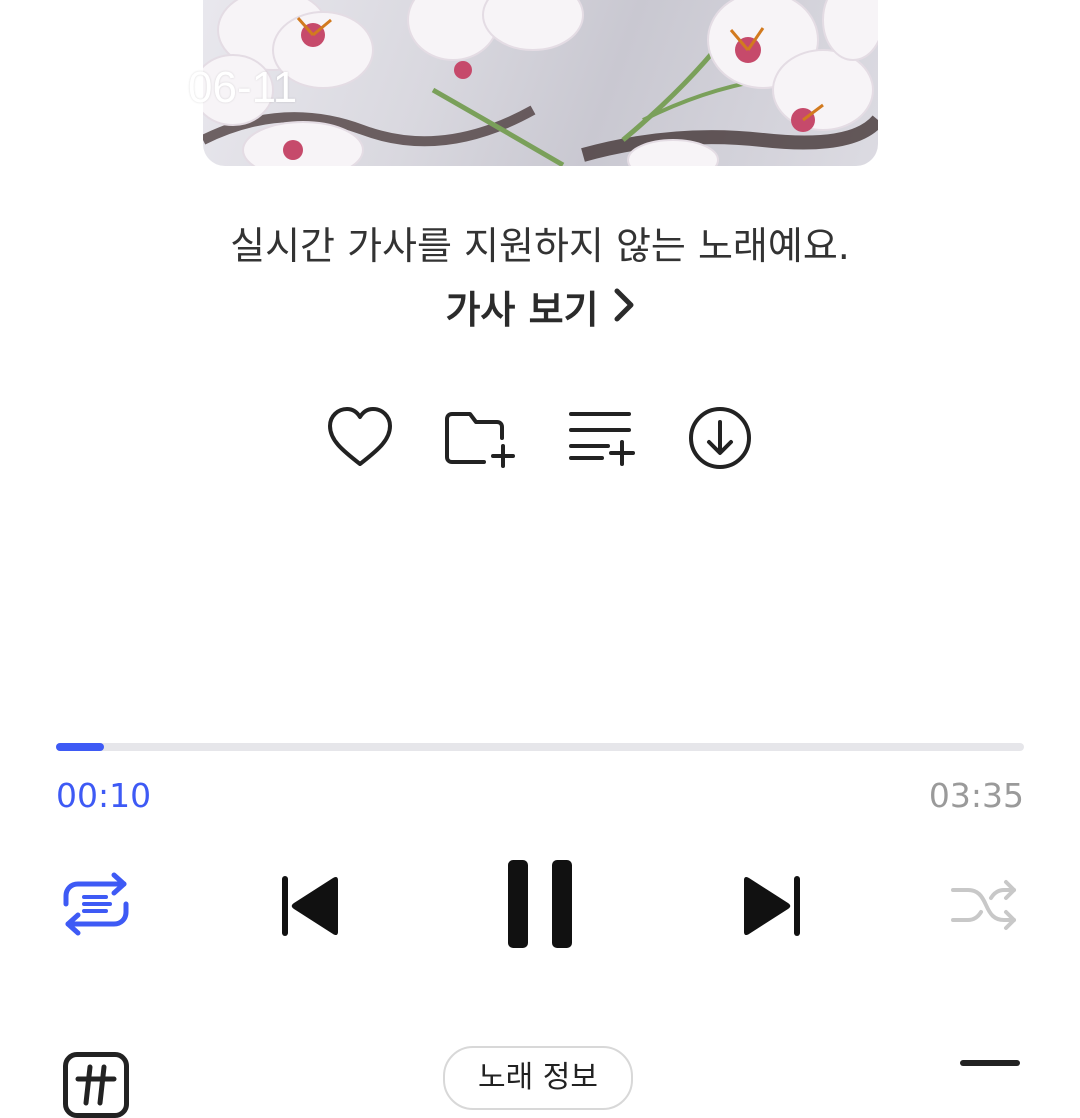 The image size is (1080, 1118). Describe the element at coordinates (976, 795) in the screenshot. I see `total-time: 03:35` at that location.